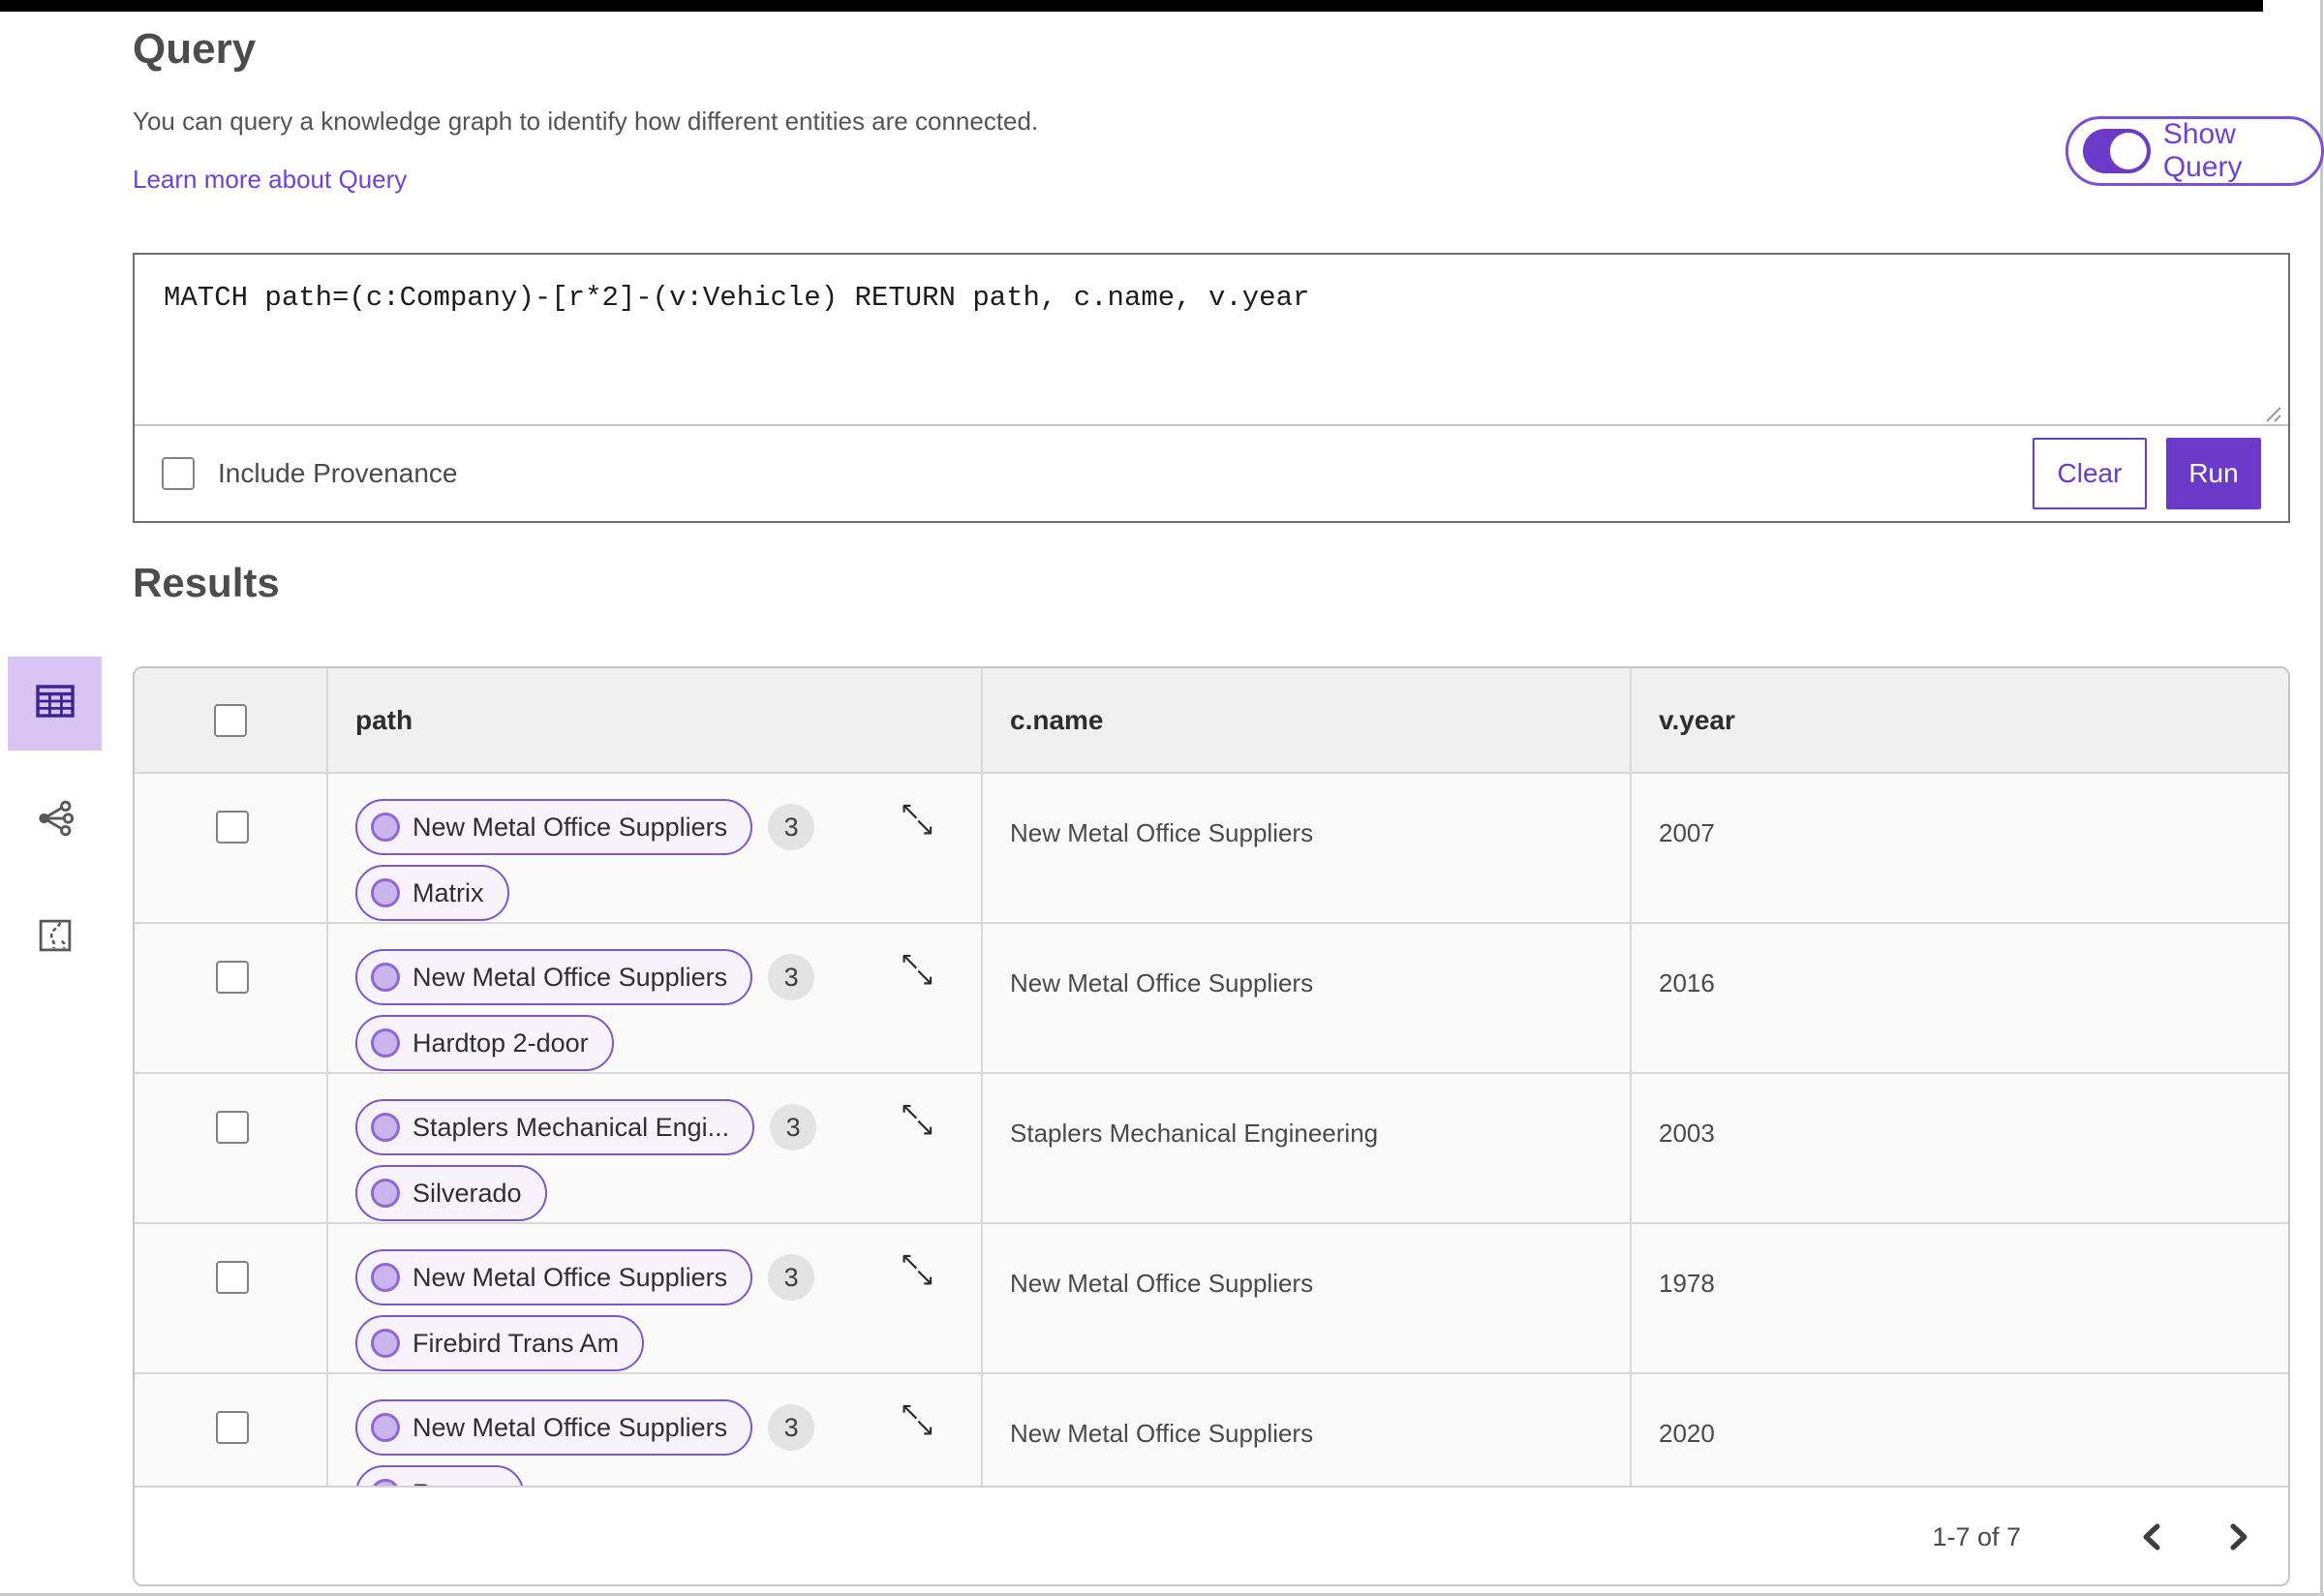 The height and width of the screenshot is (1596, 2324). I want to click on node-label: Hardtop 2-door, so click(501, 1043).